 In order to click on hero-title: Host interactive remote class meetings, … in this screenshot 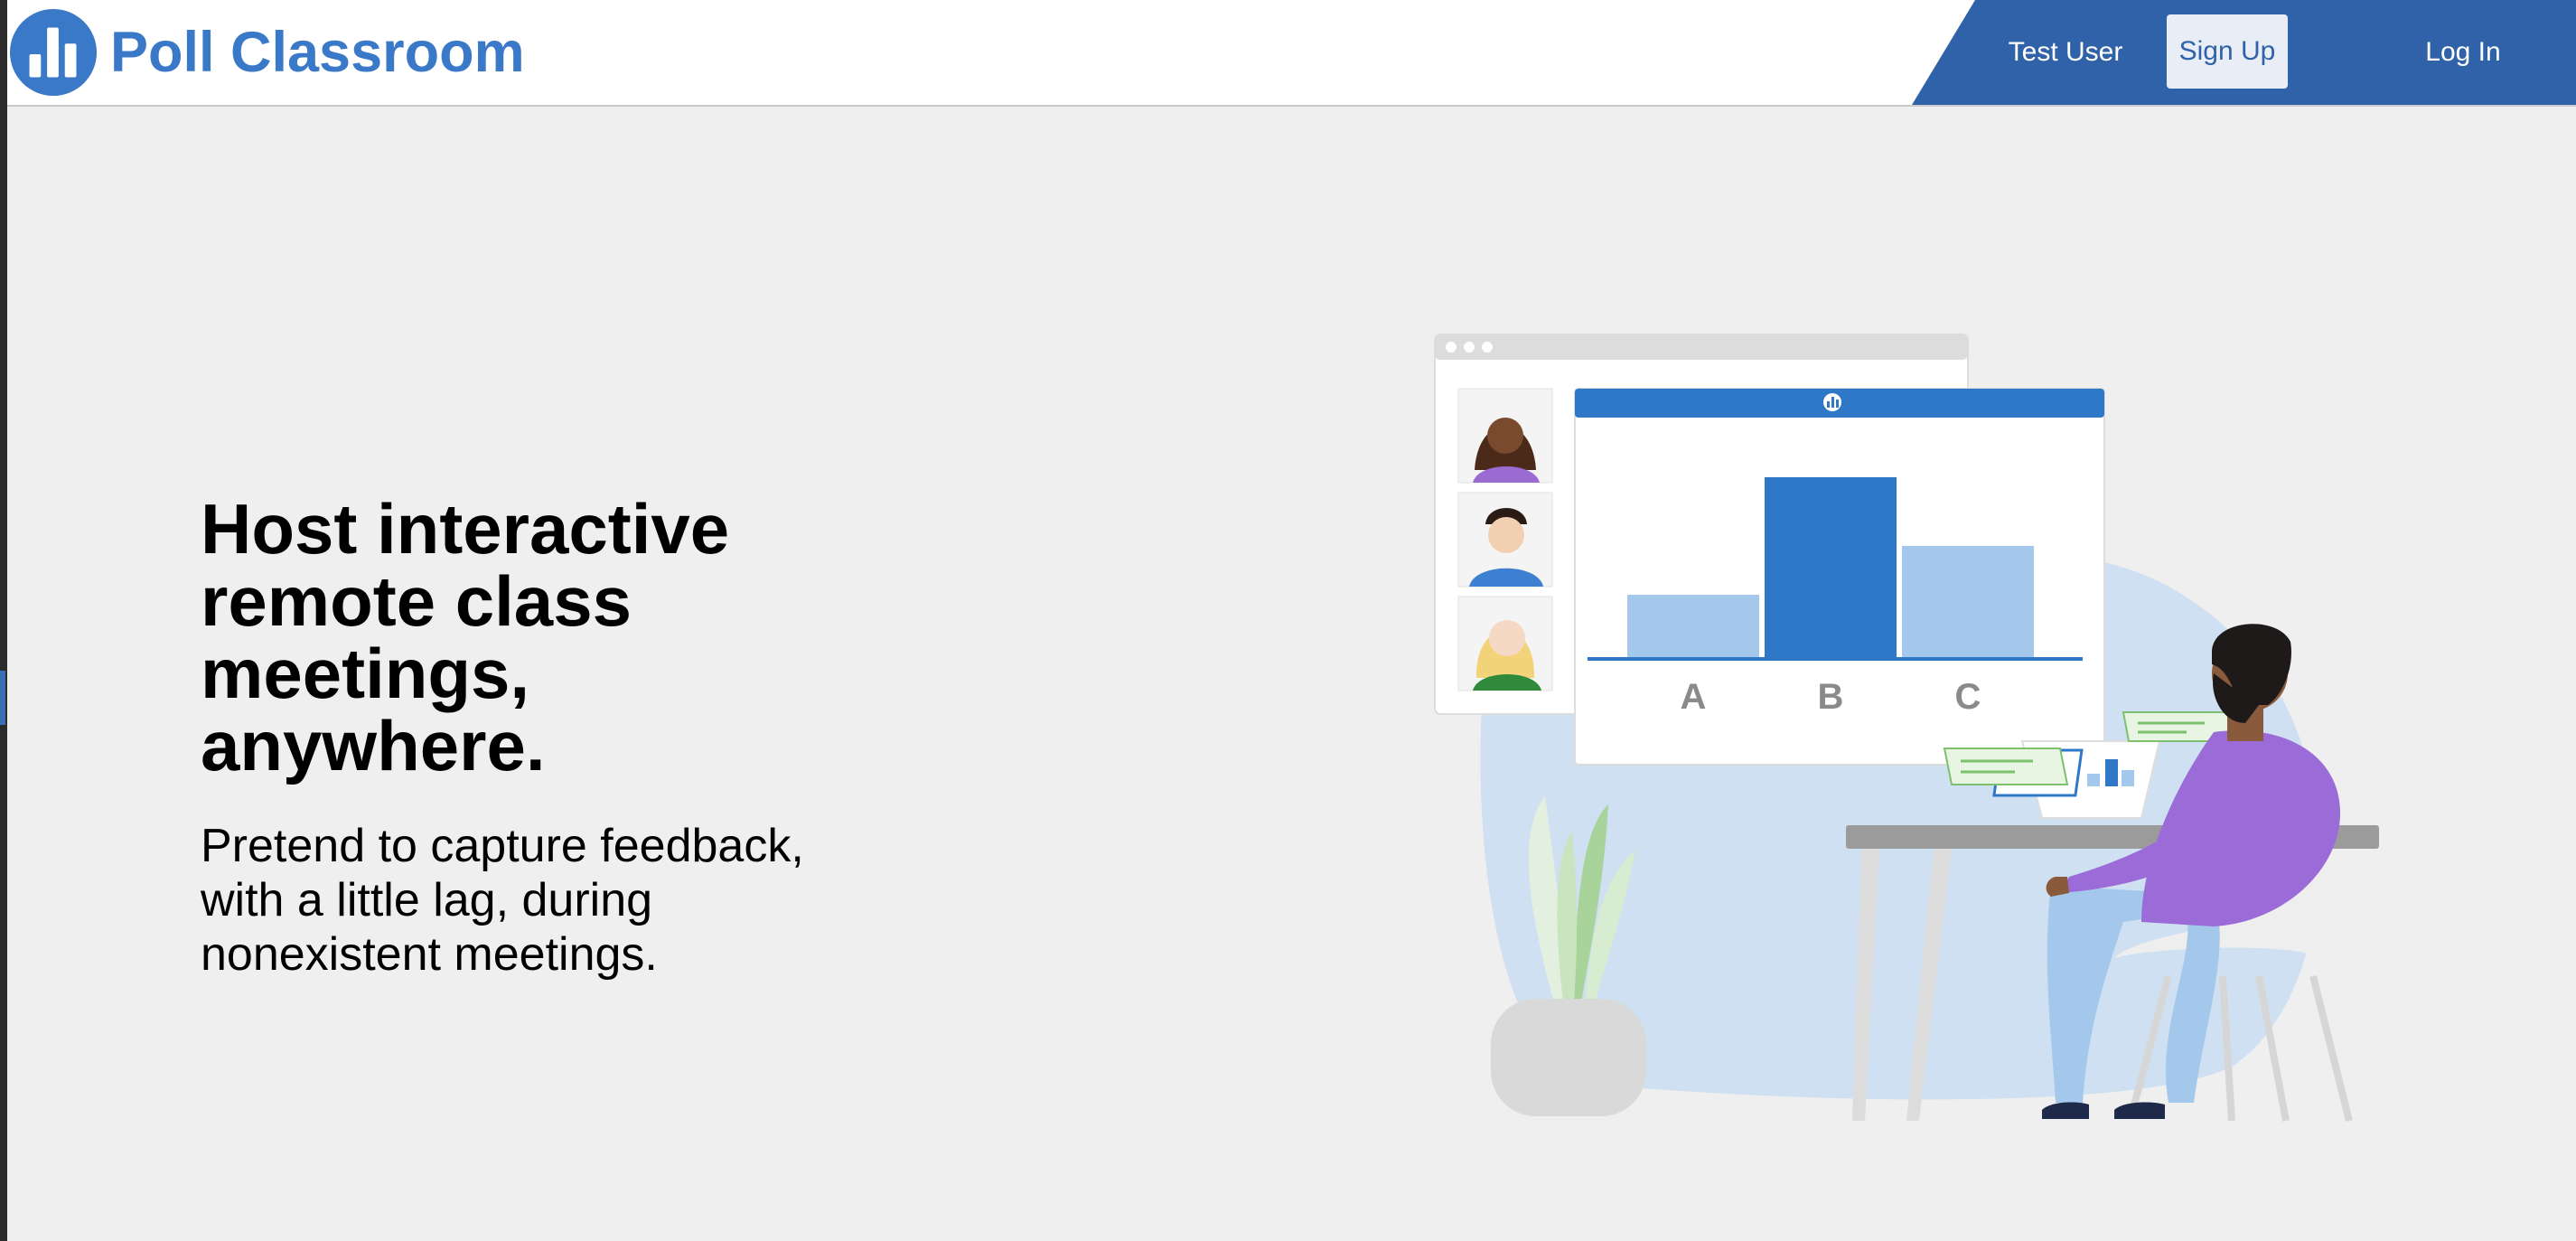, I will do `click(562, 637)`.